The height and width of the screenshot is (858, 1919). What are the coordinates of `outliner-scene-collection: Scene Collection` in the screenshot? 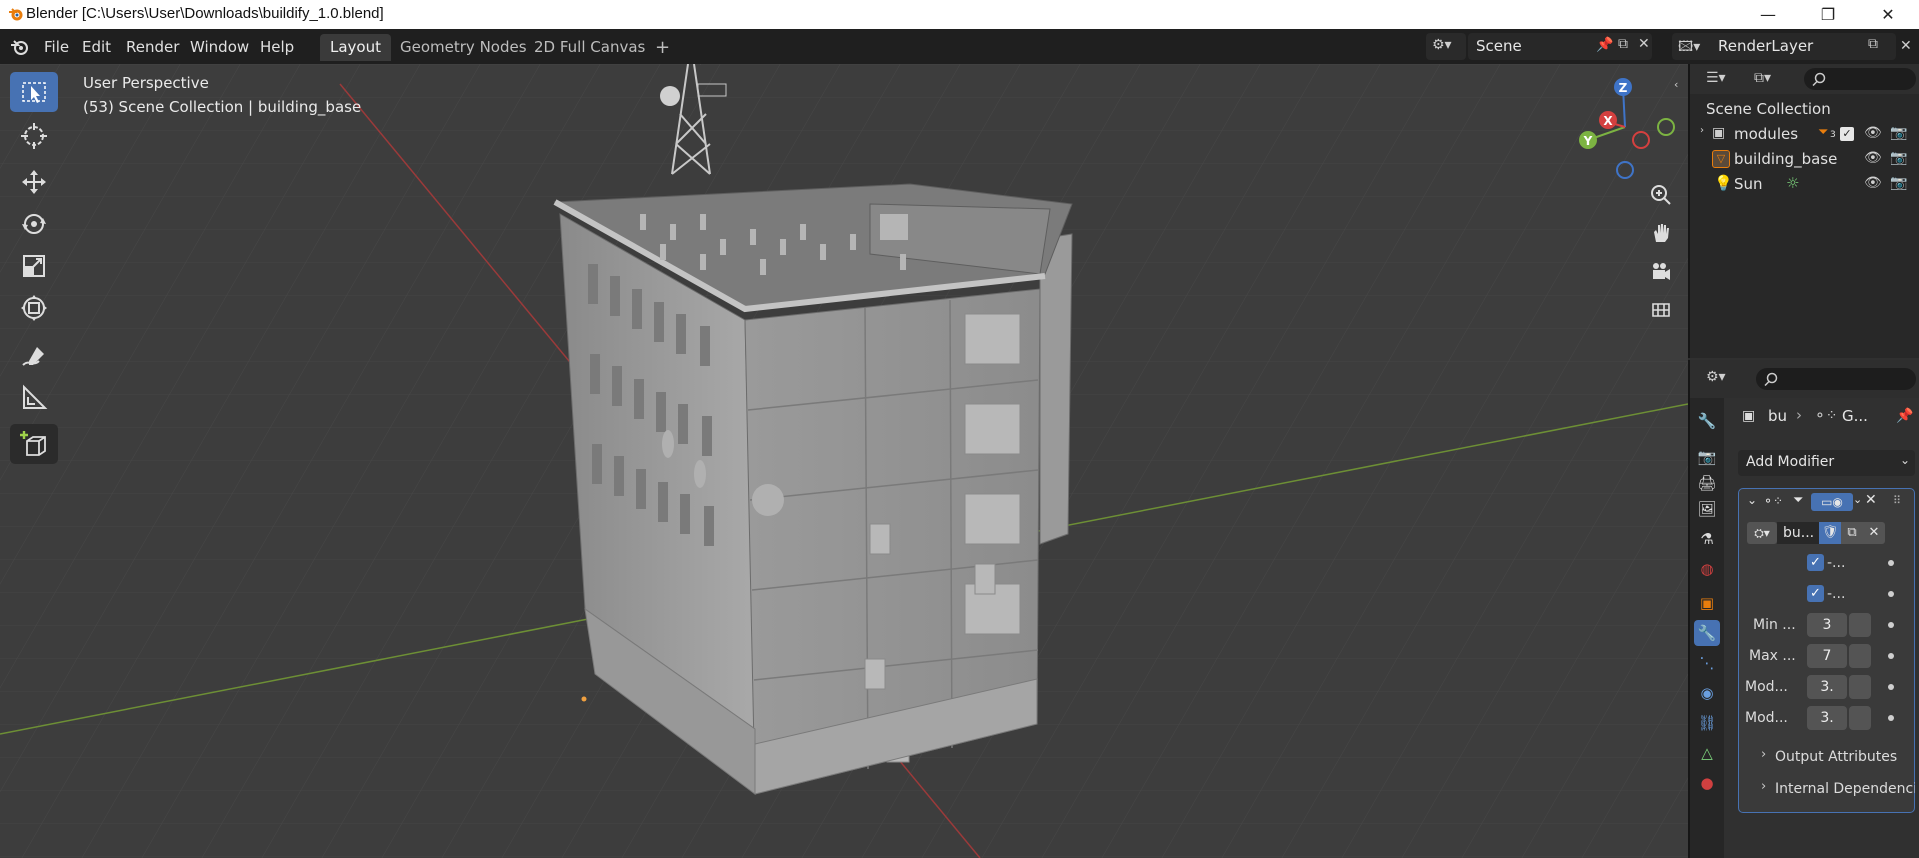 It's located at (1804, 109).